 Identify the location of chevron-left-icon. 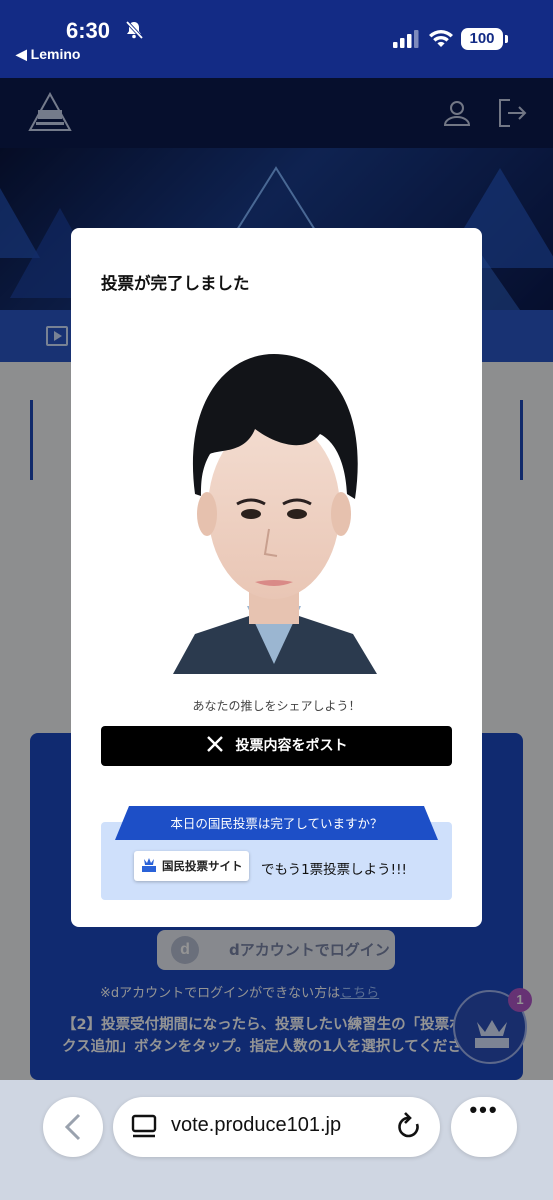
(72, 1127).